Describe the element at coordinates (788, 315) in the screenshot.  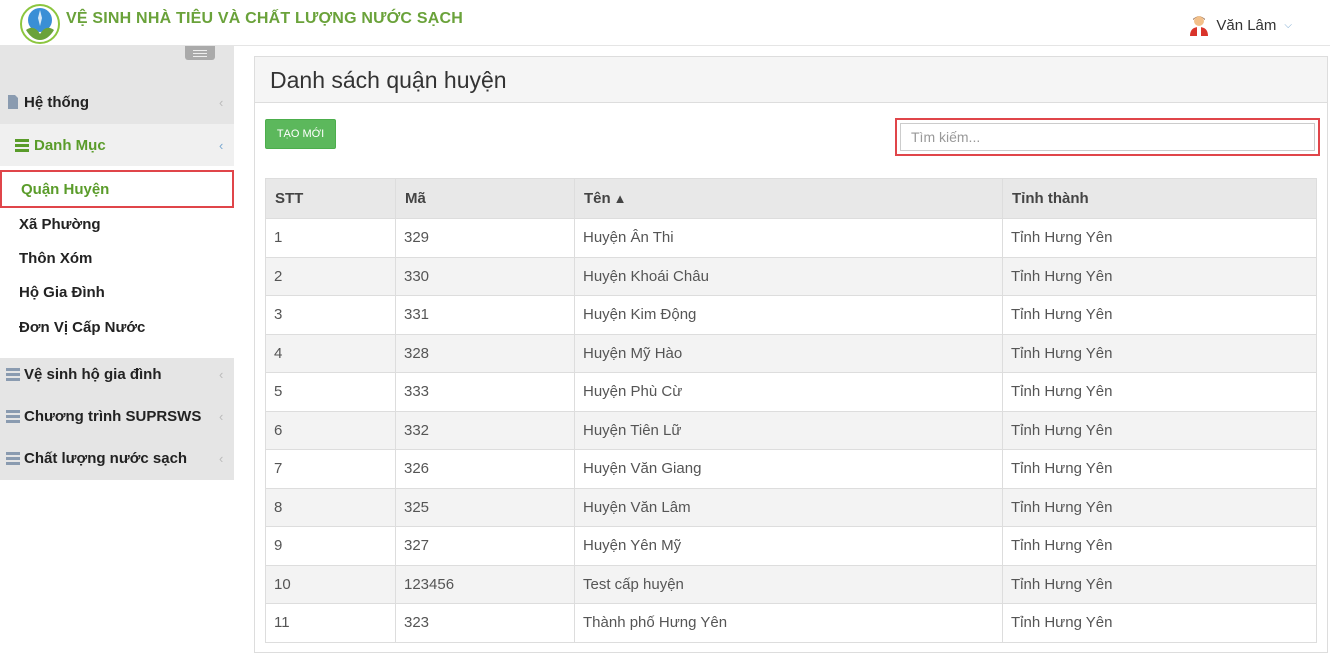
I see `cell-ten: Huyện Kim Động` at that location.